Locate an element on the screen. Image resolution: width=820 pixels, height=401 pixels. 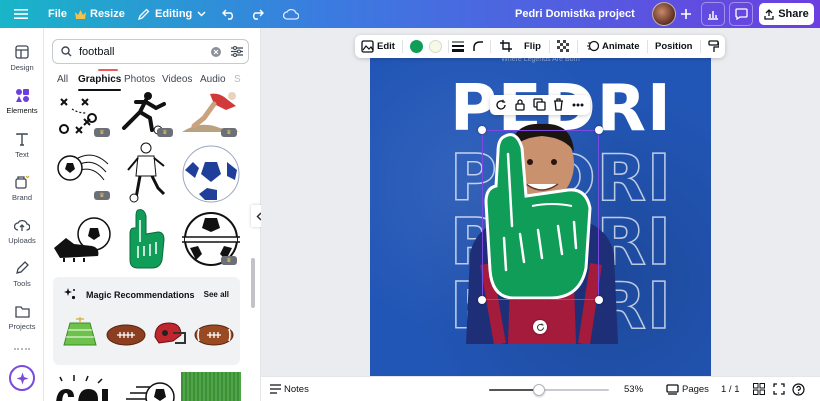
rotate-icon is located at coordinates (540, 327).